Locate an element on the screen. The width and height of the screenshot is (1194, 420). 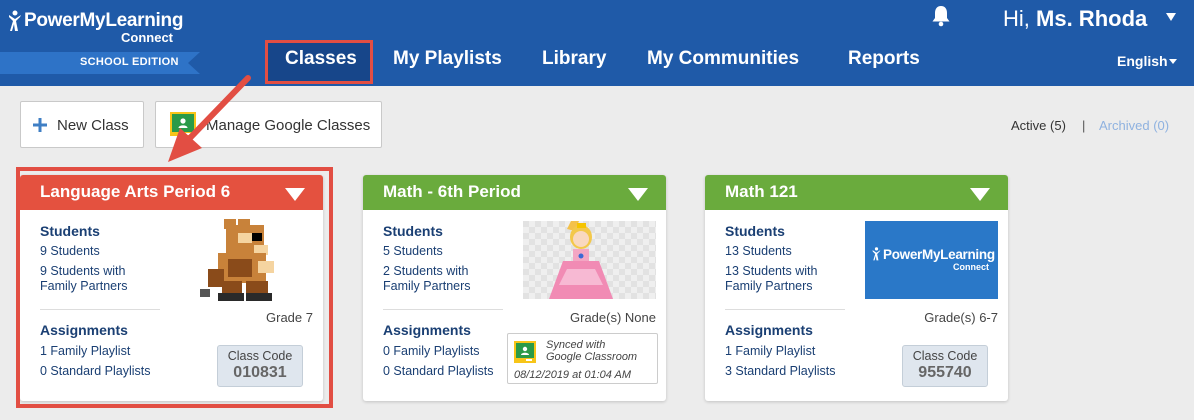
sync-line-2: Google Classroom is located at coordinates (592, 357).